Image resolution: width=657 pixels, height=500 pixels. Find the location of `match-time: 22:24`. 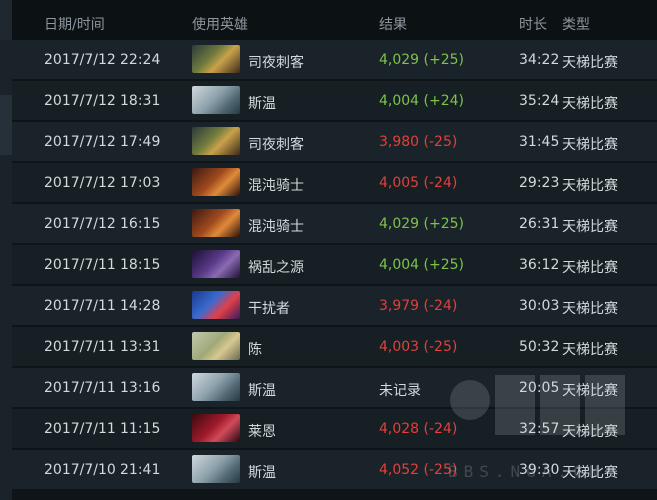

match-time: 22:24 is located at coordinates (140, 60).